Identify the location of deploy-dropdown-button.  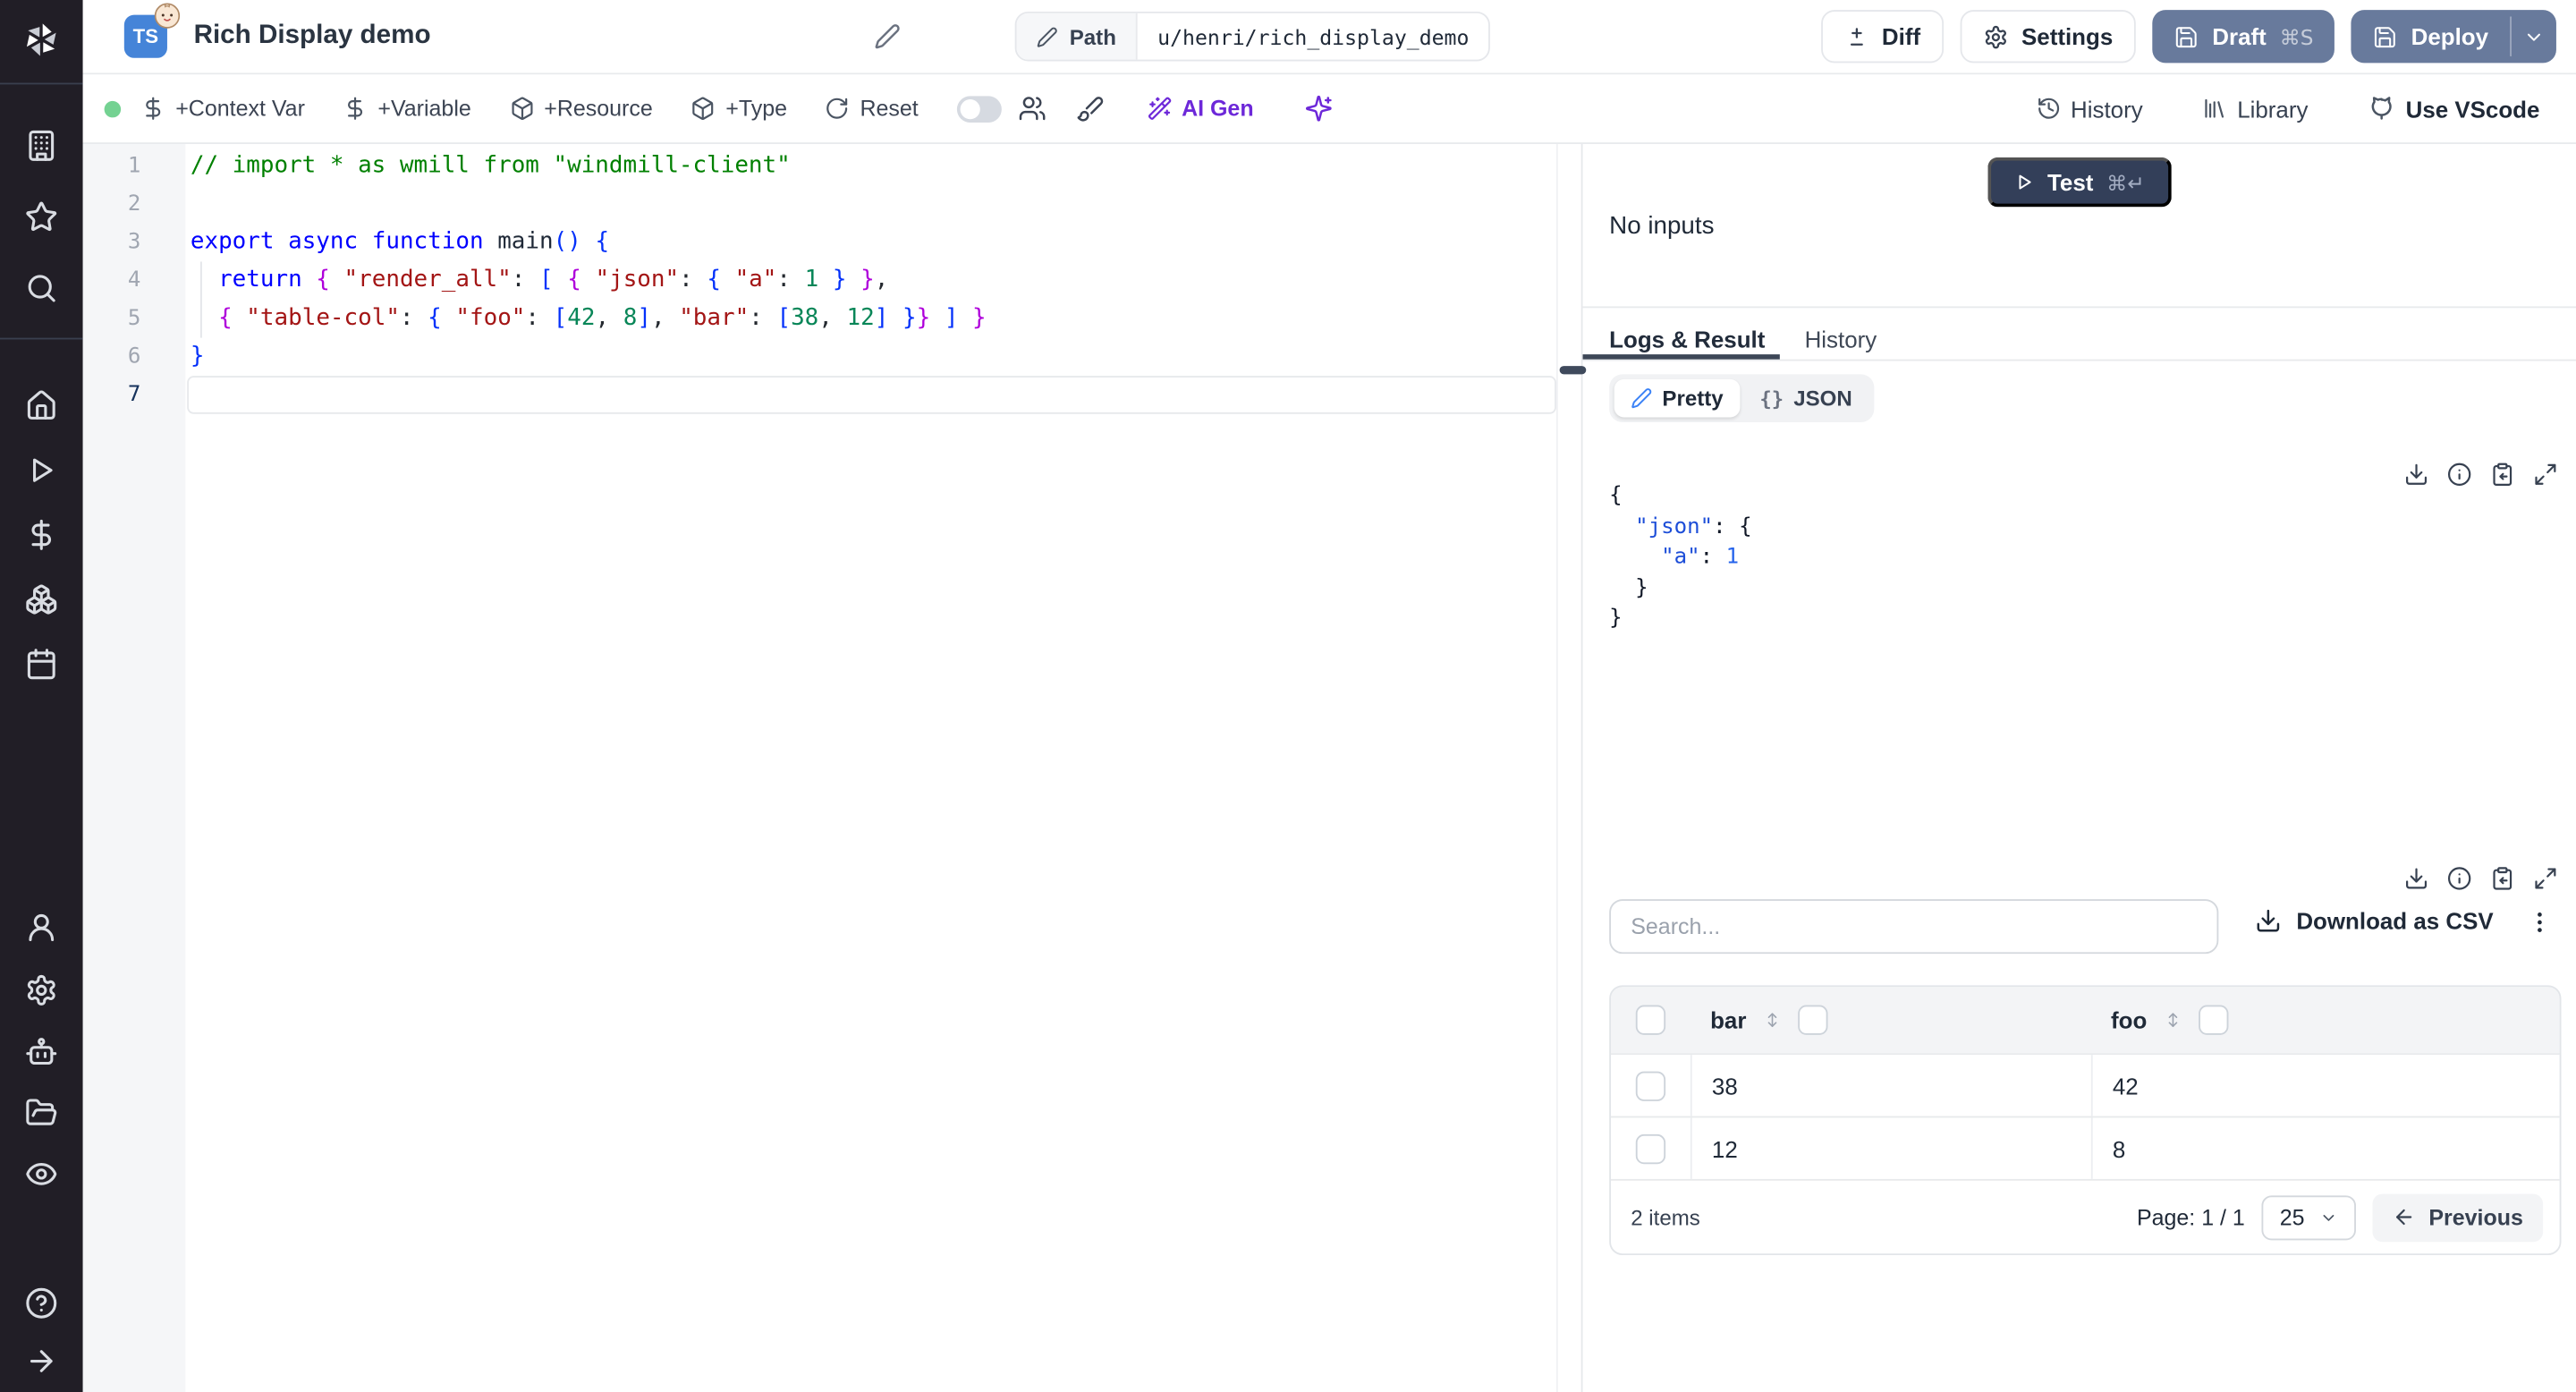
(2534, 36).